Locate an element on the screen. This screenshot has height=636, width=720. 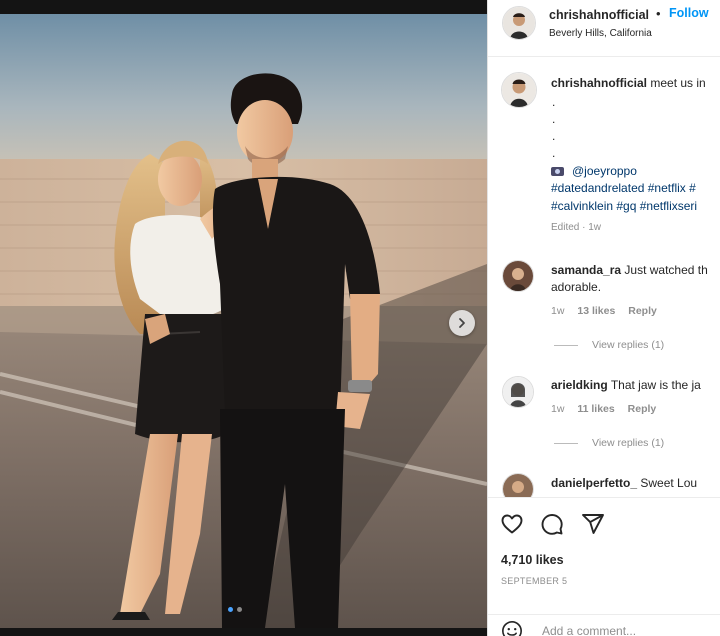
carousel-next-button is located at coordinates (462, 323).